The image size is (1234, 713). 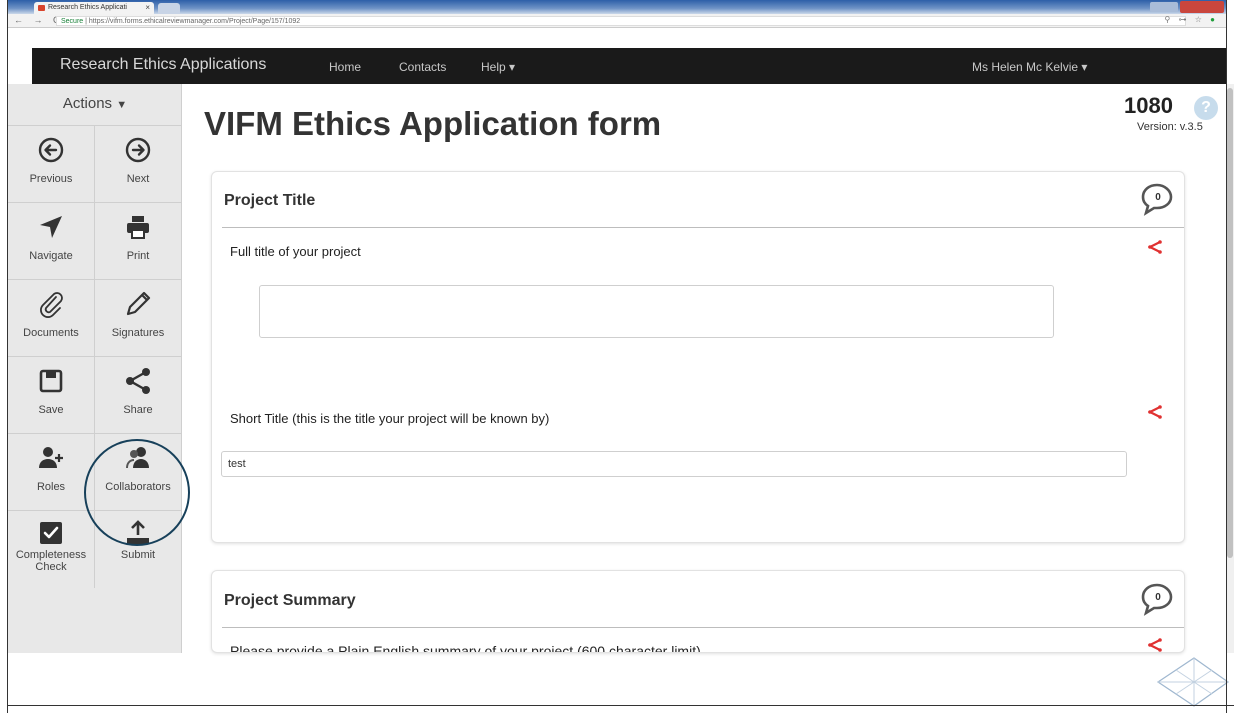 I want to click on panel-title: Project Summary, so click(x=290, y=600).